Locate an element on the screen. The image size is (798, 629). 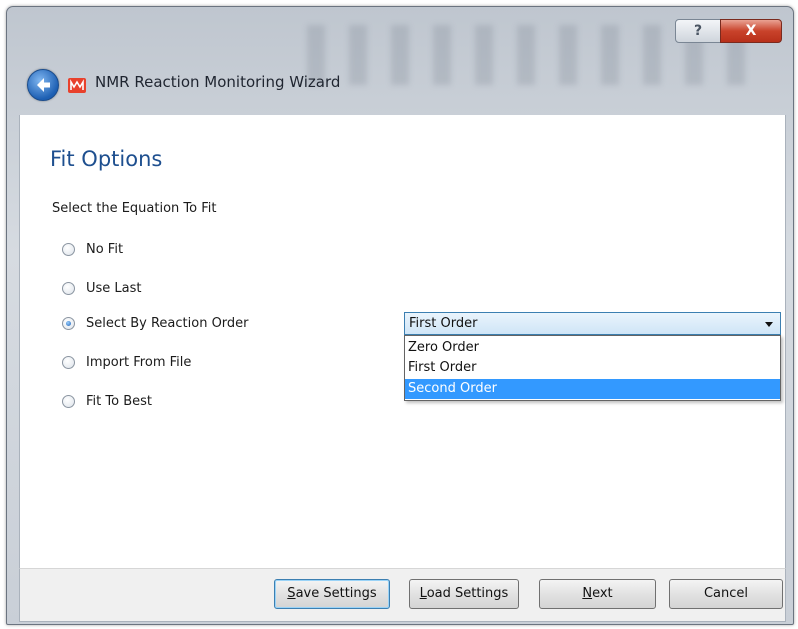
next-label: ext is located at coordinates (602, 593).